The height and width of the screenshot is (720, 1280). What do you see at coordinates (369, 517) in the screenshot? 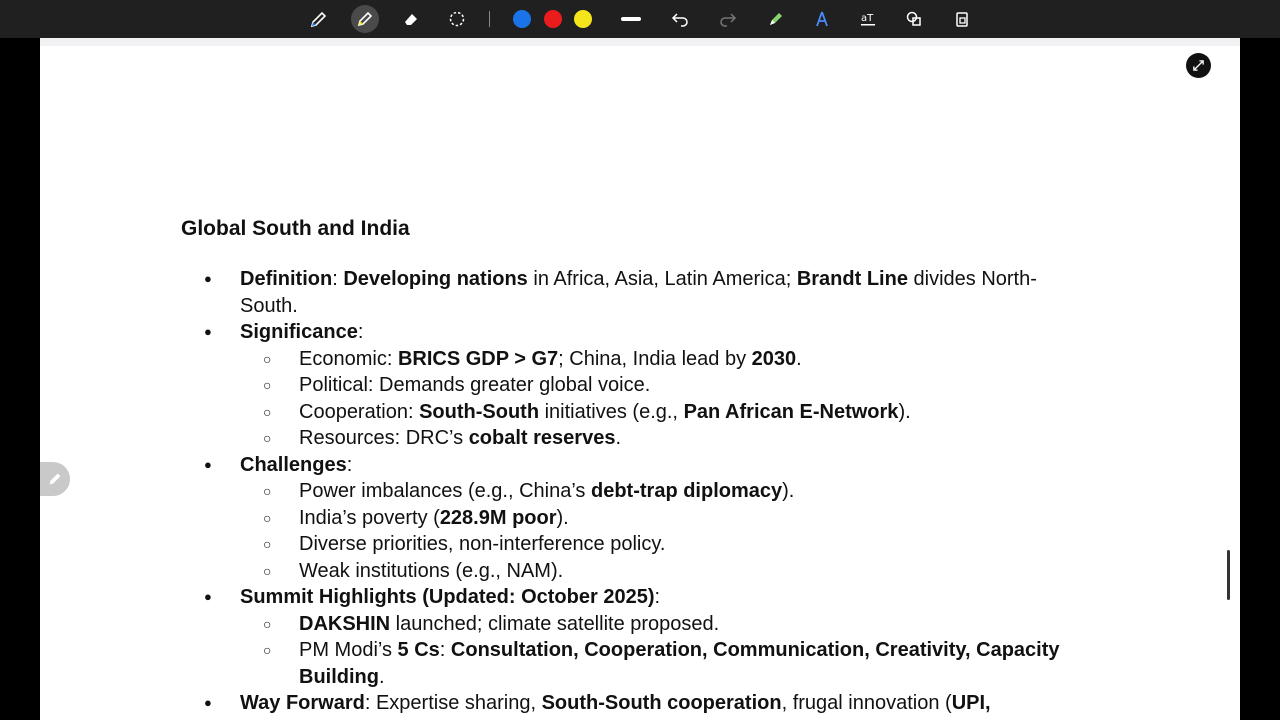
I see `text: India’s poverty (` at bounding box center [369, 517].